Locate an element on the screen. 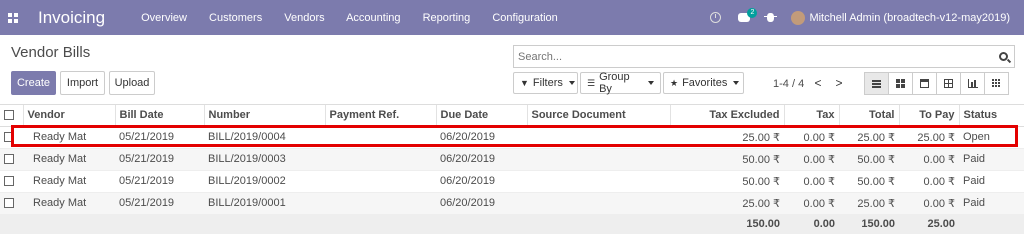 The width and height of the screenshot is (1024, 242). apps-menu-icon is located at coordinates (13, 17).